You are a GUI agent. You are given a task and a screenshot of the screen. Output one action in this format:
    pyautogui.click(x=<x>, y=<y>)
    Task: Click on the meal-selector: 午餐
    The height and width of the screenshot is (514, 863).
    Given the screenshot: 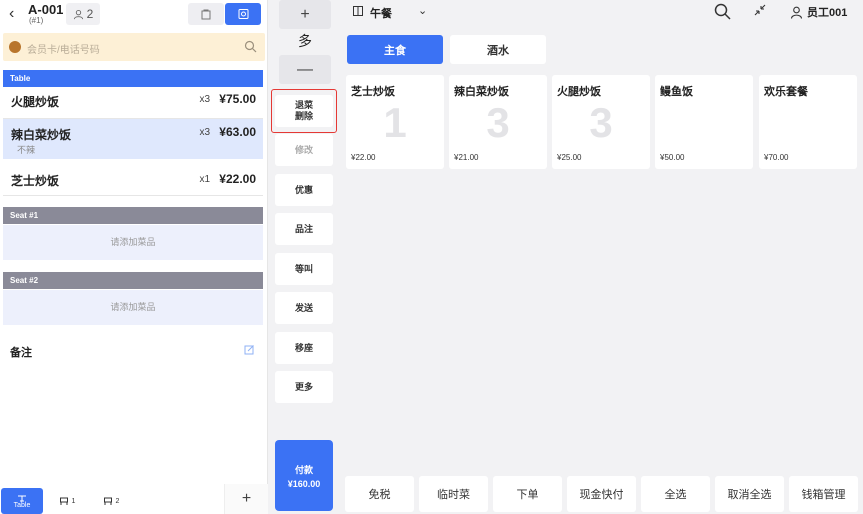 What is the action you would take?
    pyautogui.click(x=381, y=13)
    